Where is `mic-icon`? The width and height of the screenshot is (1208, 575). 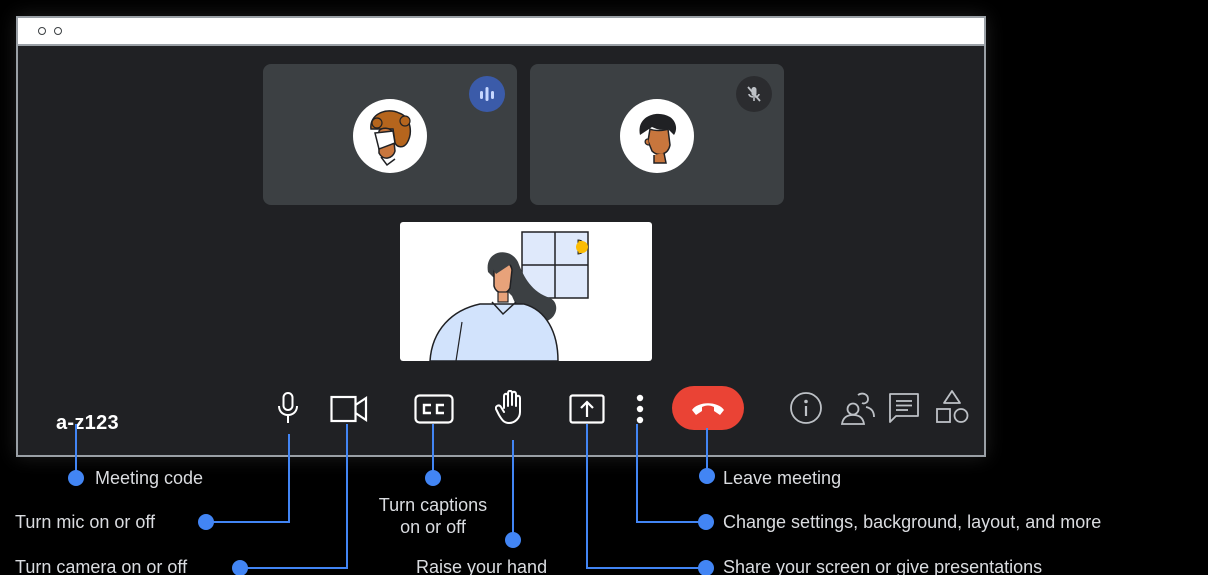
mic-icon is located at coordinates (288, 407).